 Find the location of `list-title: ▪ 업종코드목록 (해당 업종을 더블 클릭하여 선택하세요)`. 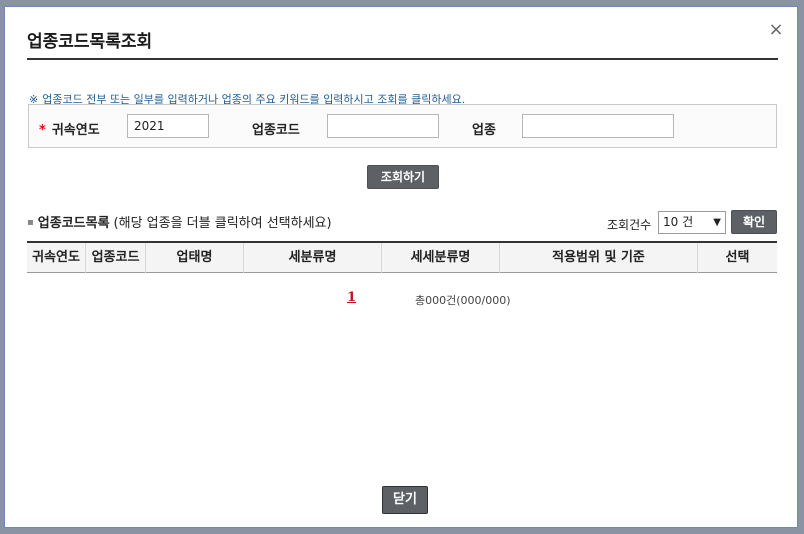

list-title: ▪ 업종코드목록 (해당 업종을 더블 클릭하여 선택하세요) is located at coordinates (179, 221).